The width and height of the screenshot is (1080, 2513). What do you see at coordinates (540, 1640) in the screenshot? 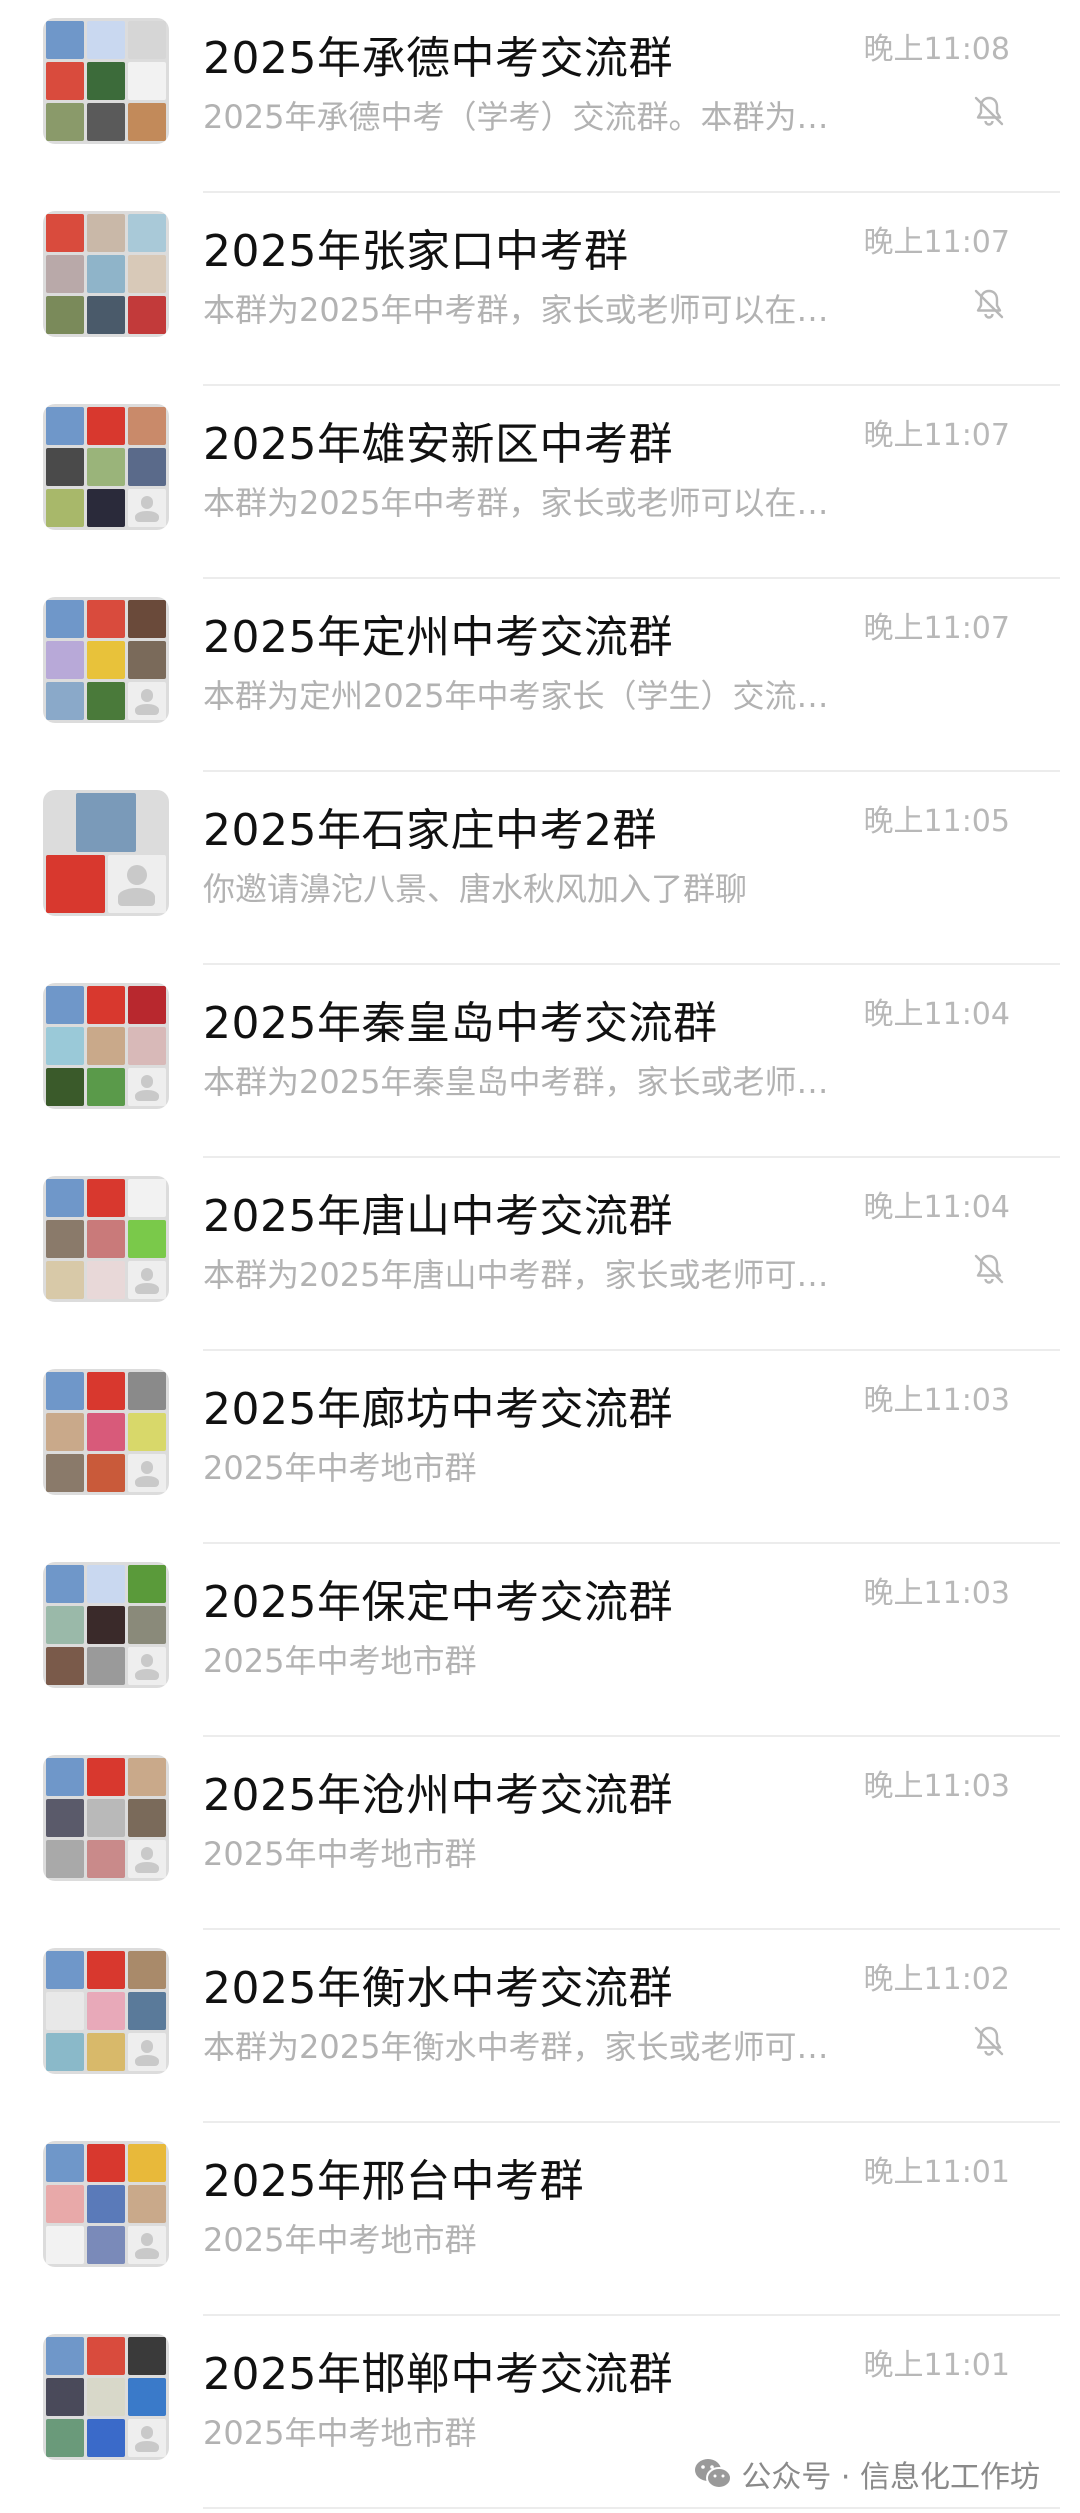
I see `chat-row-9: 2025年保定中考交流群 2025年中考地市群 晚上11:03` at bounding box center [540, 1640].